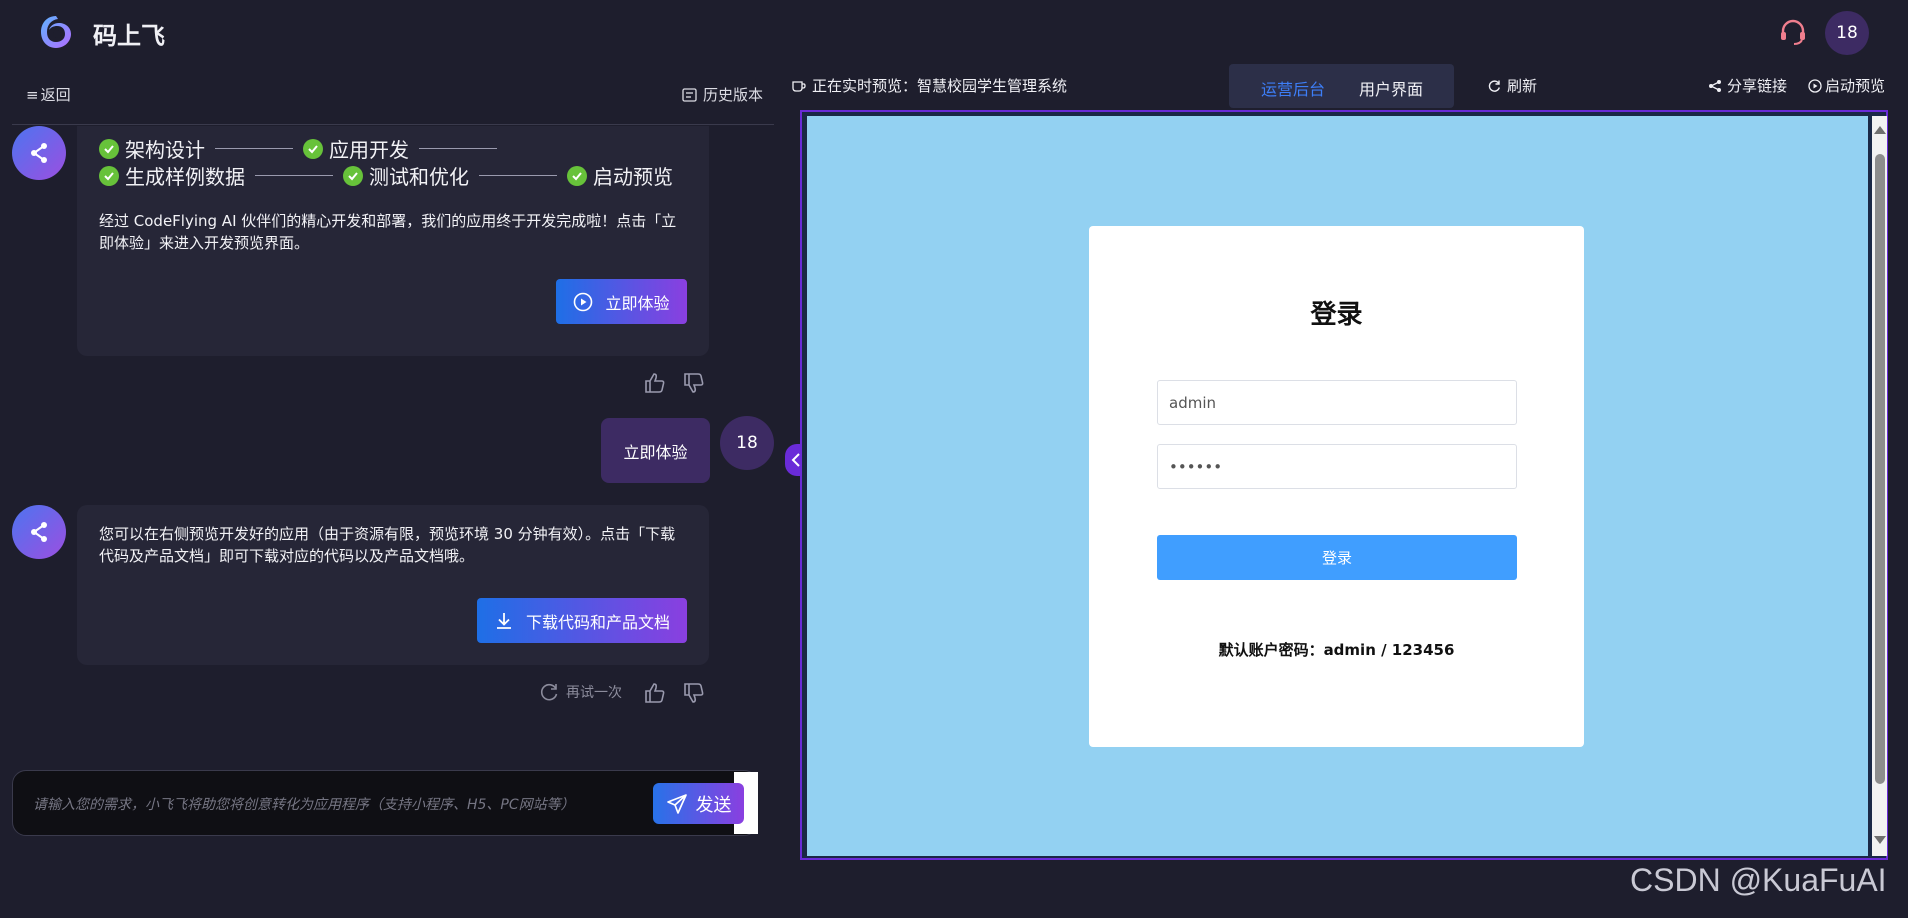 The image size is (1908, 918). What do you see at coordinates (1793, 32) in the screenshot?
I see `headset-icon` at bounding box center [1793, 32].